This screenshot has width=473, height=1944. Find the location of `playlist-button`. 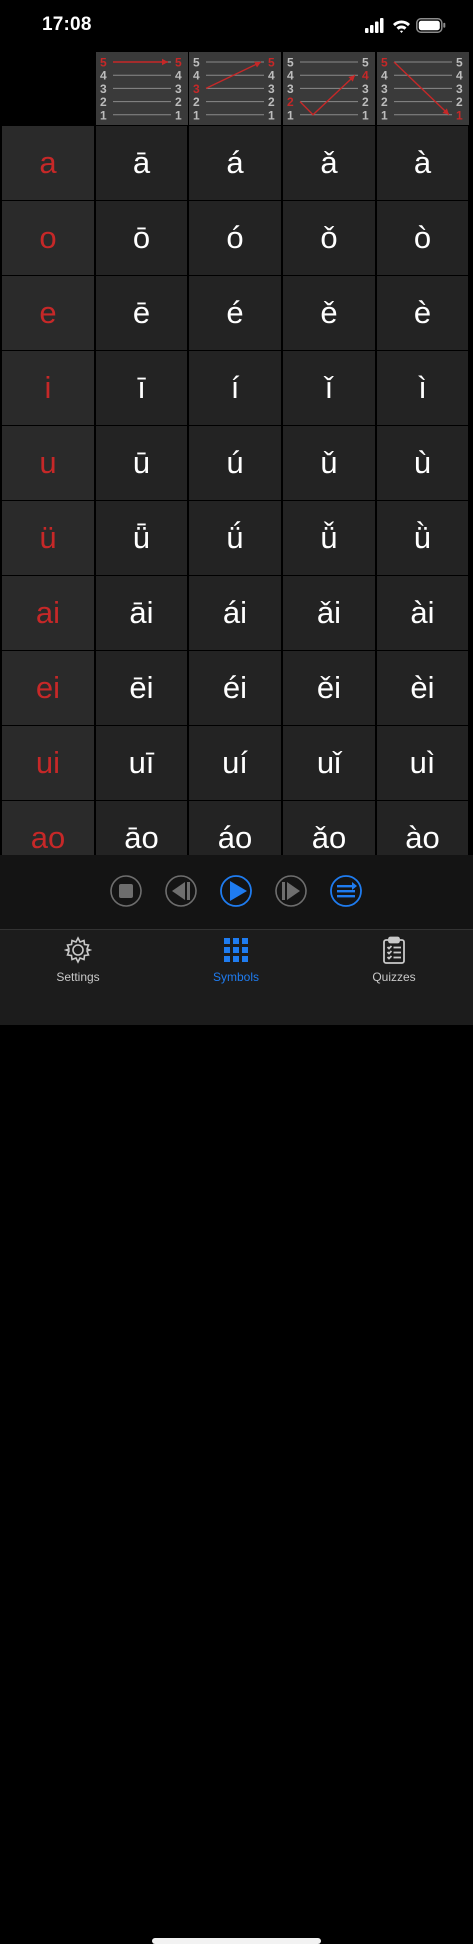

playlist-button is located at coordinates (346, 891).